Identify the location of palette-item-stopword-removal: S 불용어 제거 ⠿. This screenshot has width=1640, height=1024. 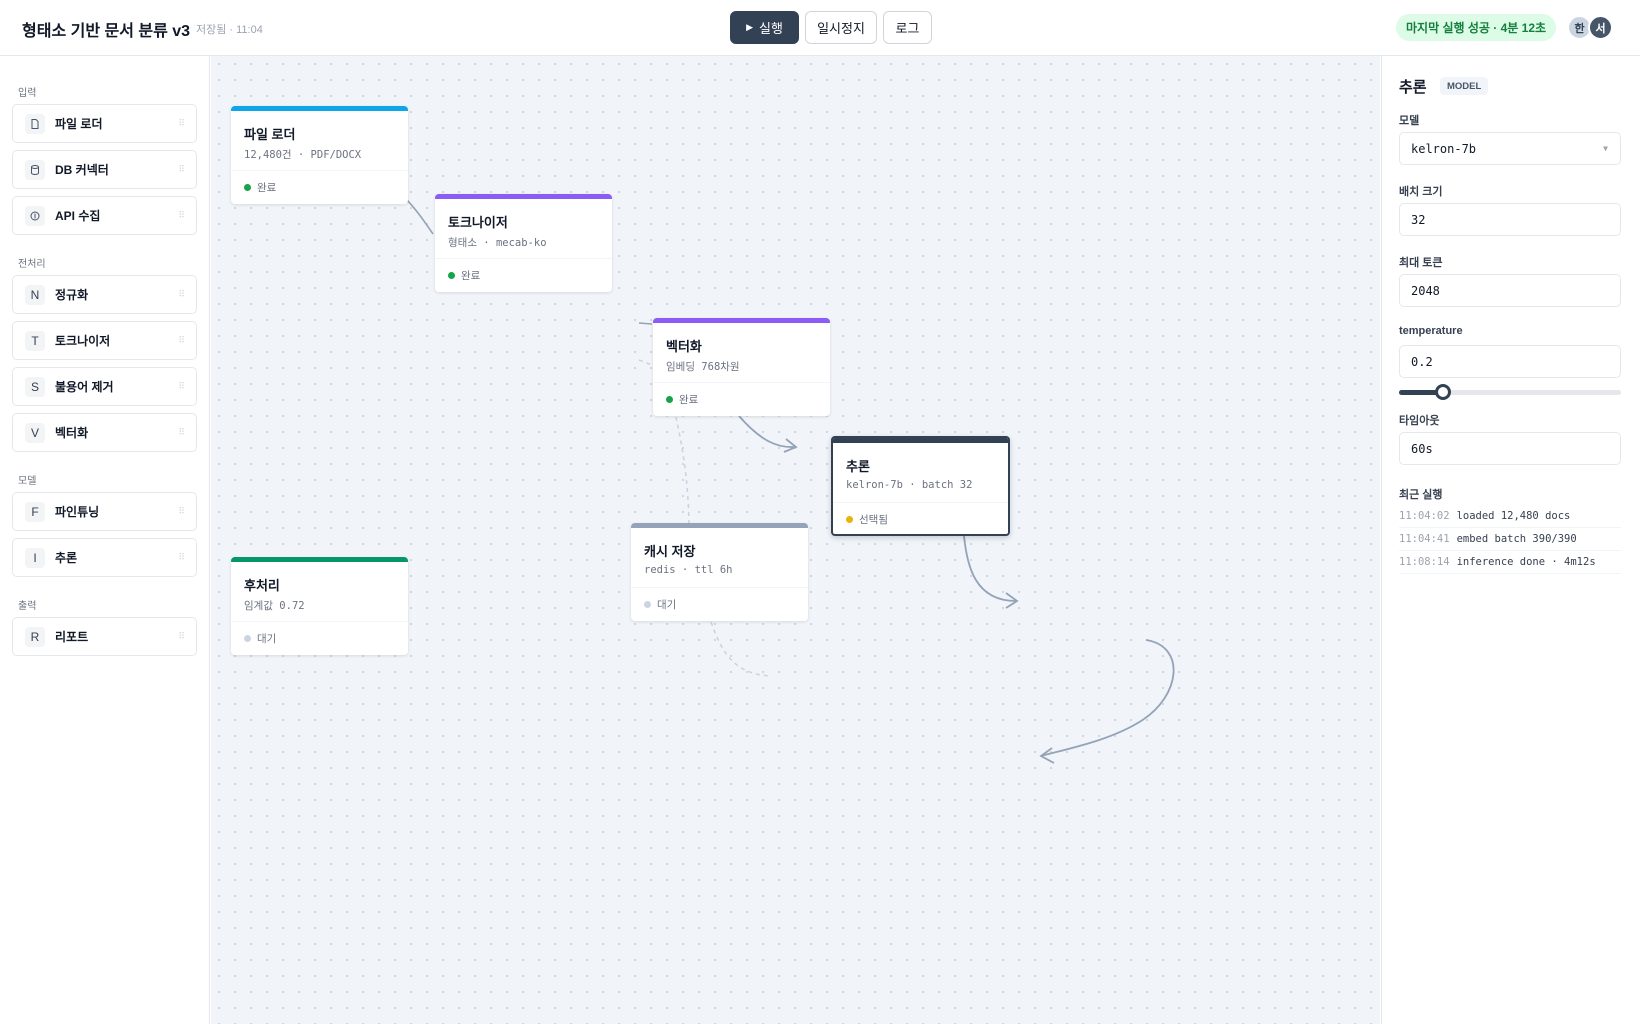
(104, 386).